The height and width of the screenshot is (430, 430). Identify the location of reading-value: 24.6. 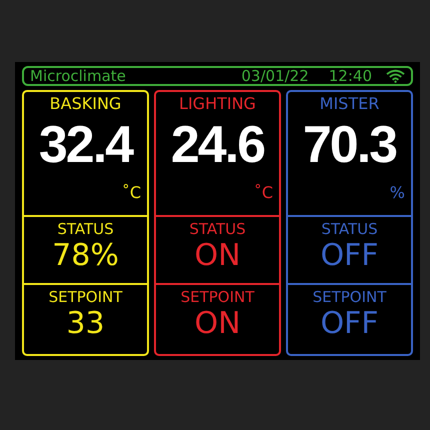
(217, 145).